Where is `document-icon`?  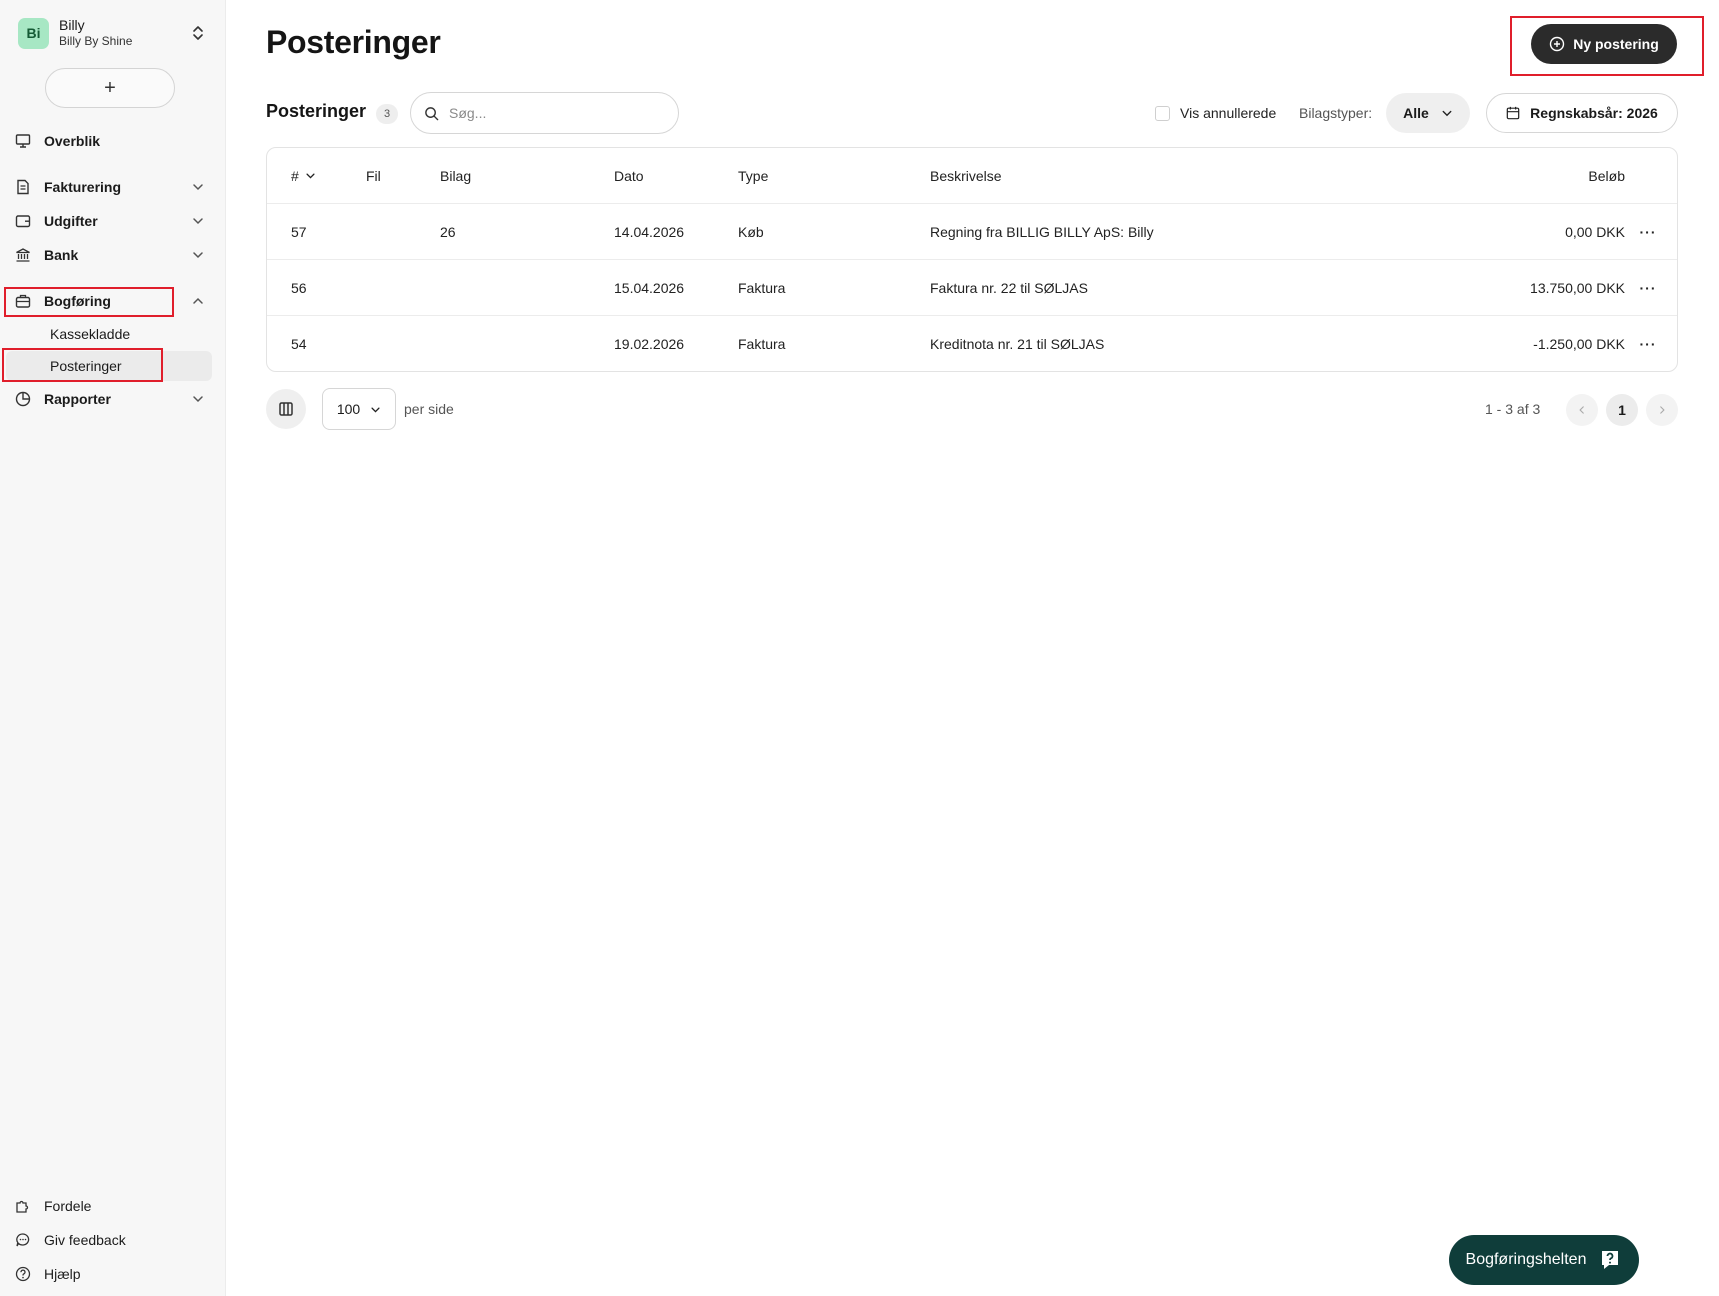 document-icon is located at coordinates (23, 187).